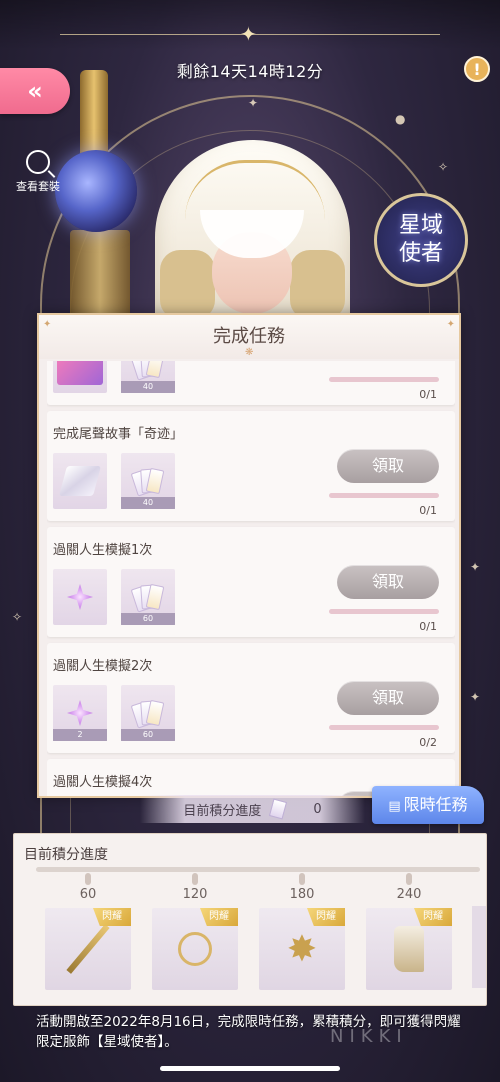  I want to click on milestone-value: 120, so click(195, 894).